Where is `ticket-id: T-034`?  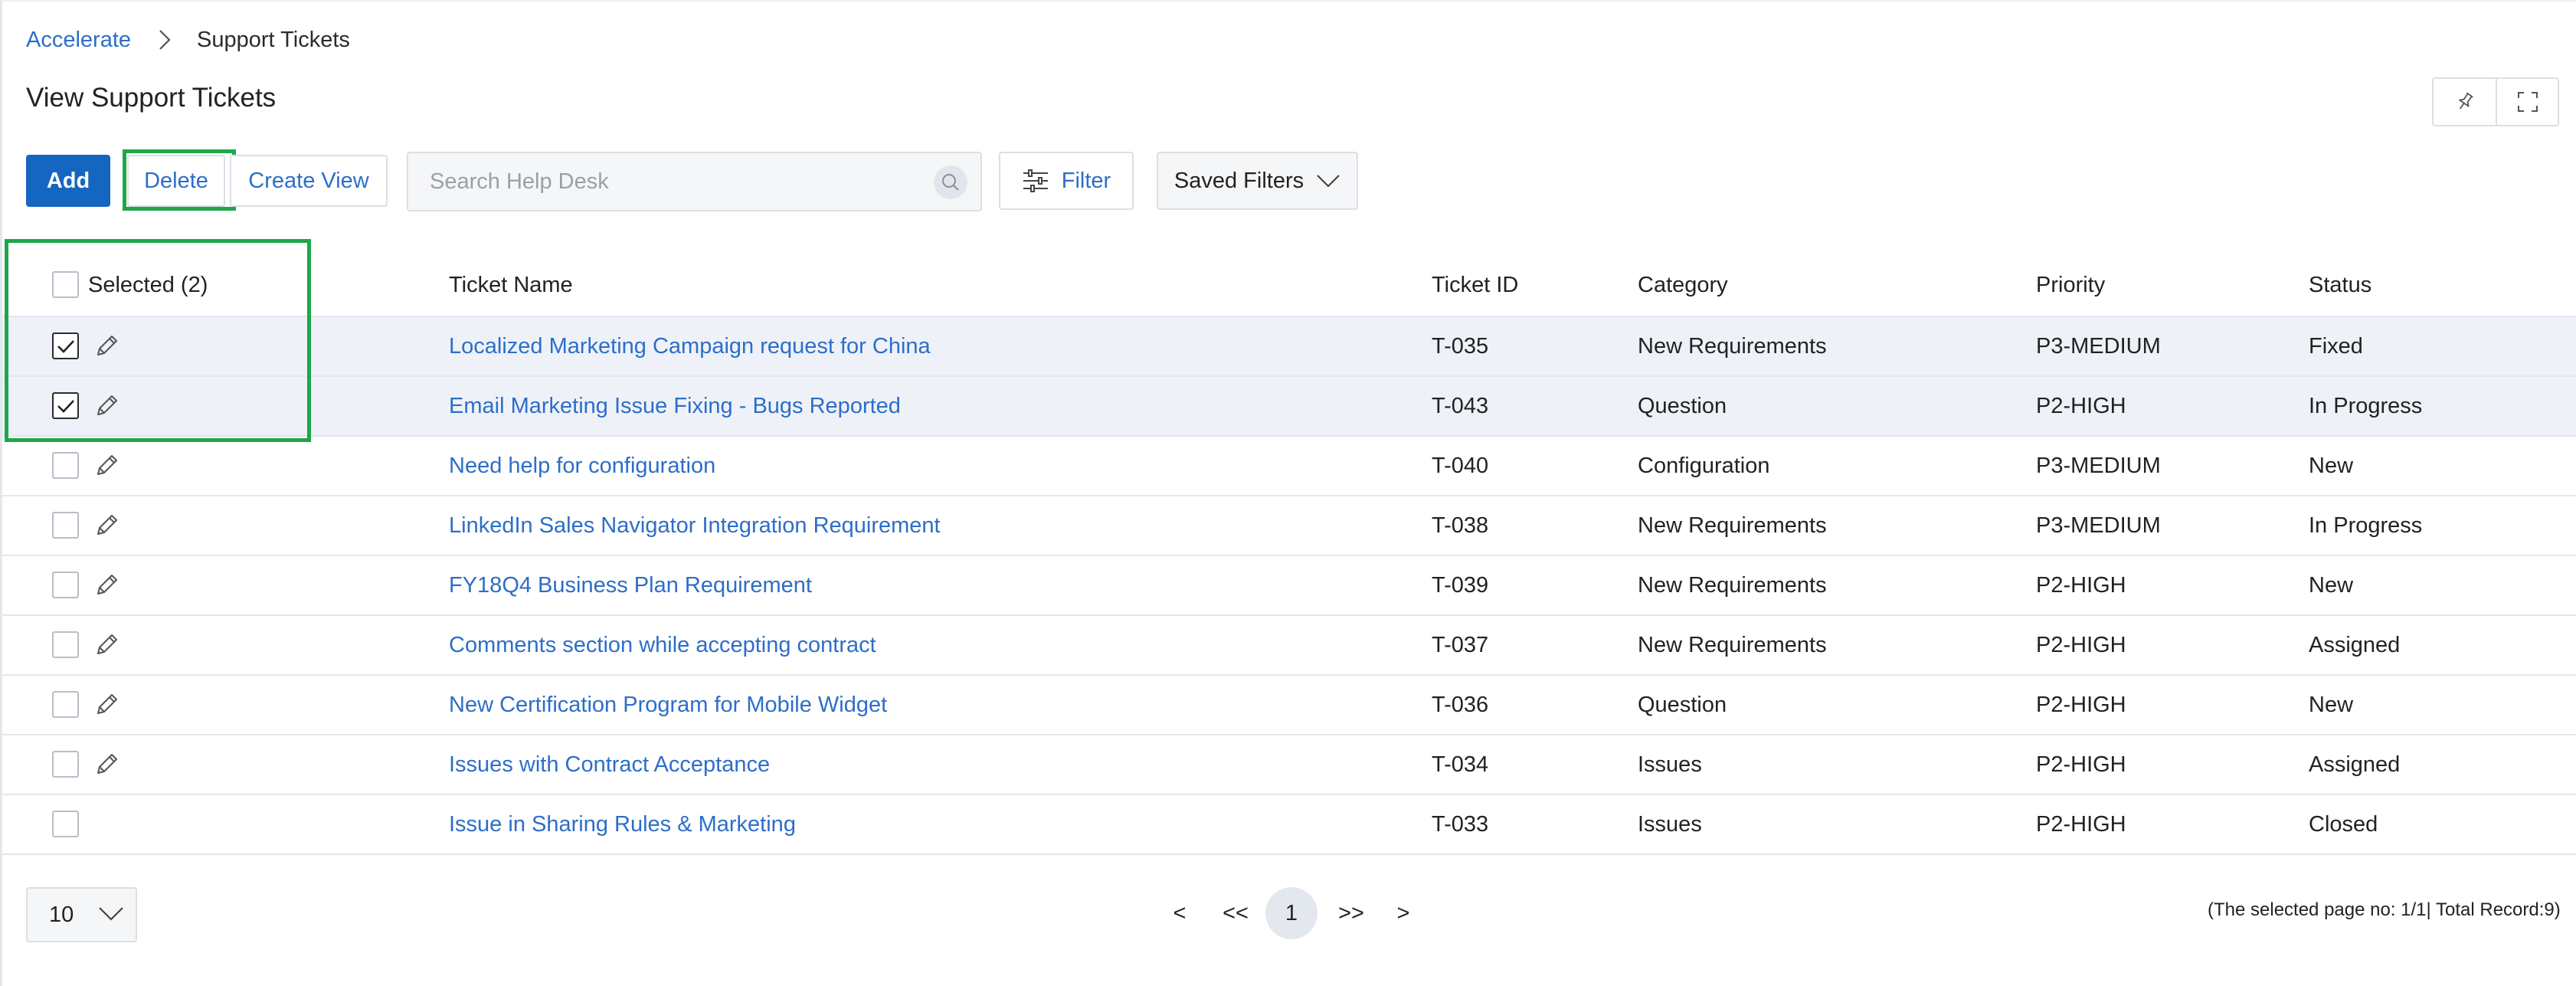
ticket-id: T-034 is located at coordinates (1460, 764).